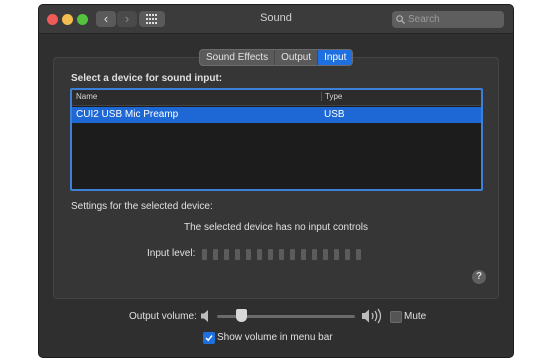  I want to click on search-field, so click(448, 19).